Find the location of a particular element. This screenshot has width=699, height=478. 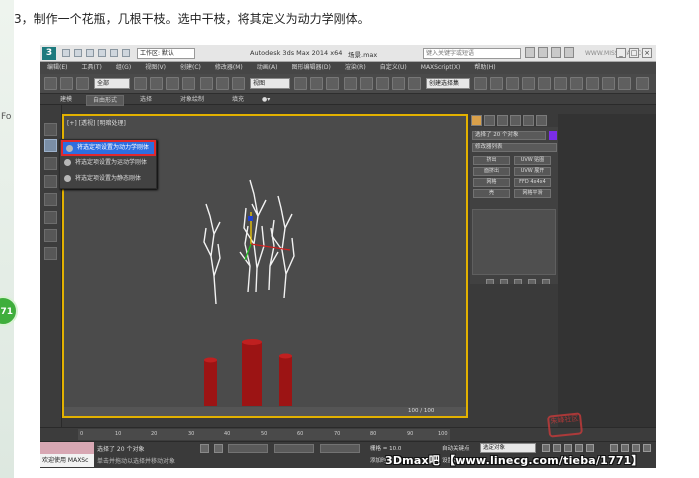

ffd-button: FFD 4x4x4 is located at coordinates (532, 182).